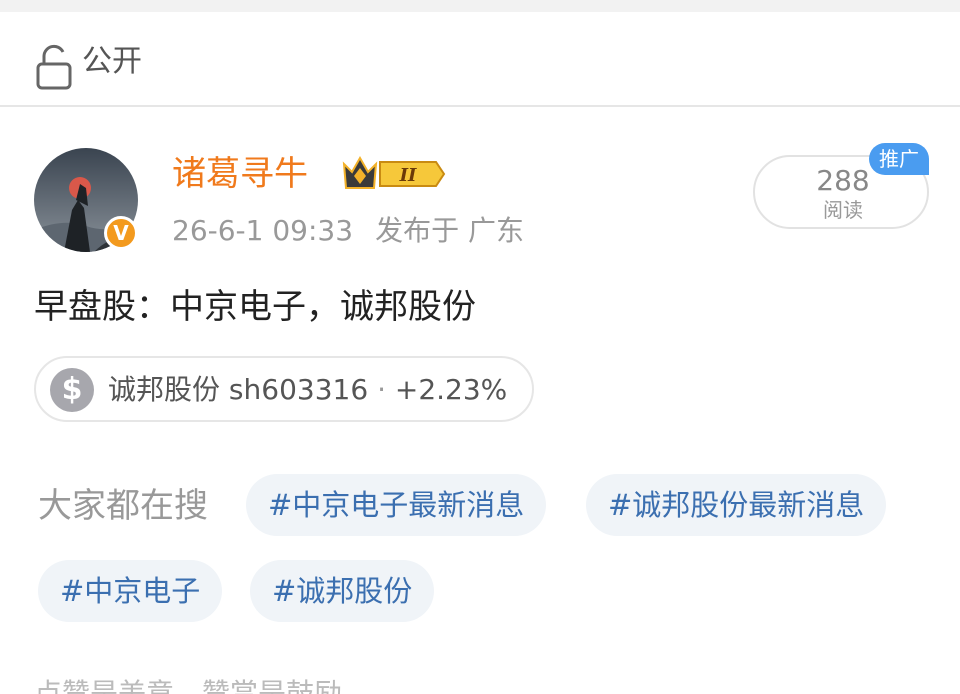 Image resolution: width=960 pixels, height=694 pixels. I want to click on trending-tag: #中京电子, so click(130, 591).